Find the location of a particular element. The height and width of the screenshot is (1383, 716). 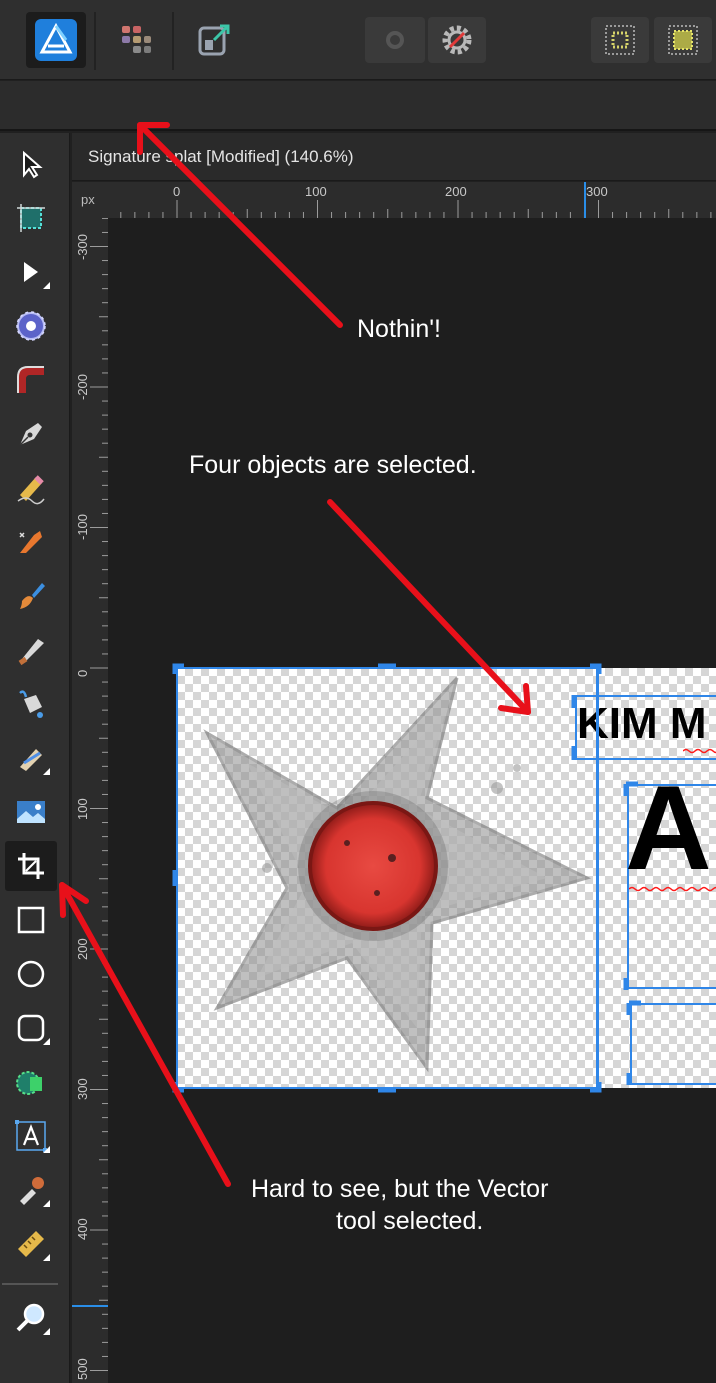

document-title: Signature splat [Modified] (140.6%) is located at coordinates (221, 156).